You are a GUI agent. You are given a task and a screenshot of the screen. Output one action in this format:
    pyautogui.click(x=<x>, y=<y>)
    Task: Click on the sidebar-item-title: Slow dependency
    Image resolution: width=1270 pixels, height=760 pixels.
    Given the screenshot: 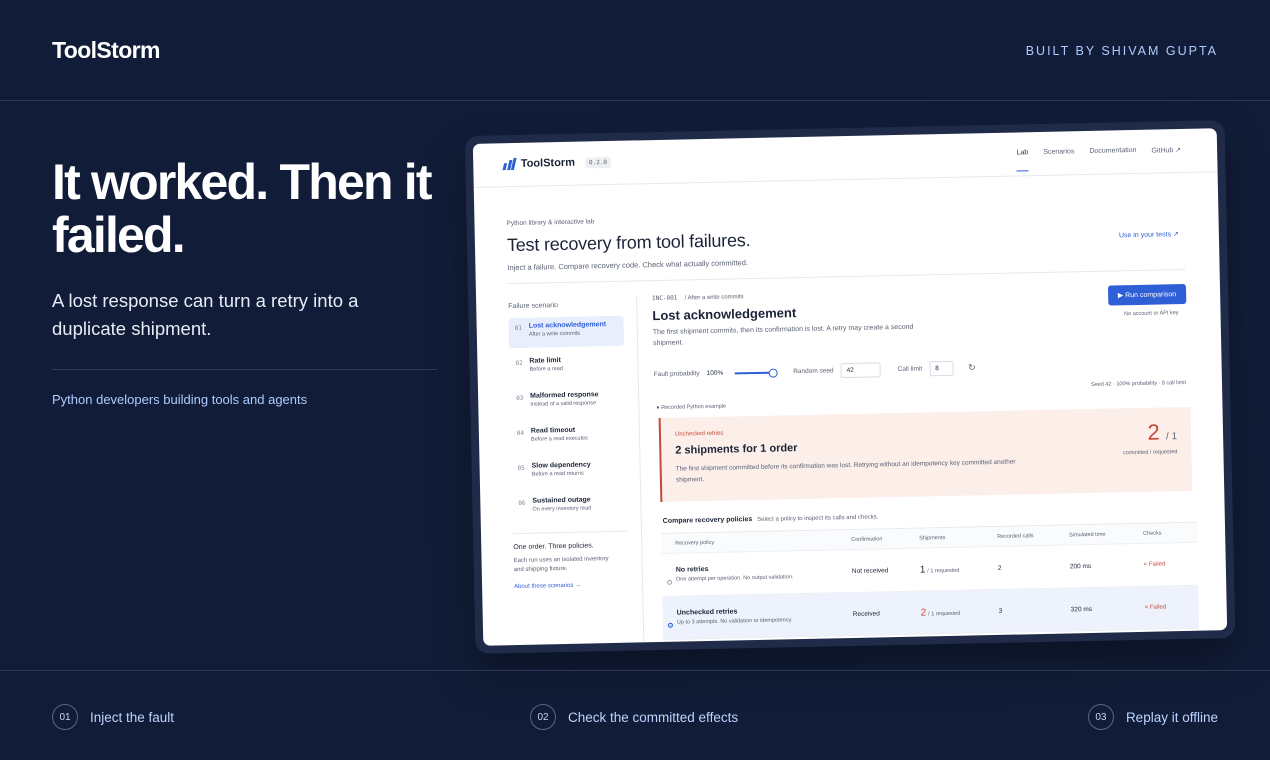 What is the action you would take?
    pyautogui.click(x=561, y=465)
    